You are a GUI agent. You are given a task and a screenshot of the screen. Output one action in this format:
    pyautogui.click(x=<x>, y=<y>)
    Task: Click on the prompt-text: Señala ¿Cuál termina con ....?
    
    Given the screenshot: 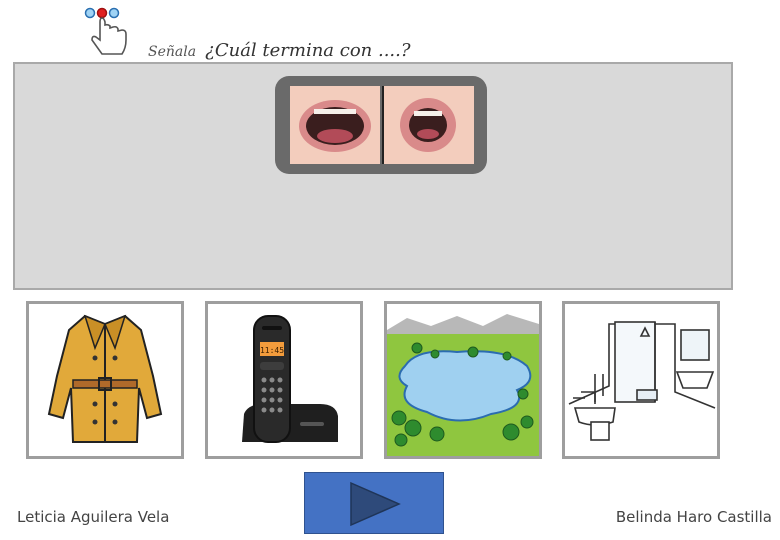 What is the action you would take?
    pyautogui.click(x=279, y=50)
    